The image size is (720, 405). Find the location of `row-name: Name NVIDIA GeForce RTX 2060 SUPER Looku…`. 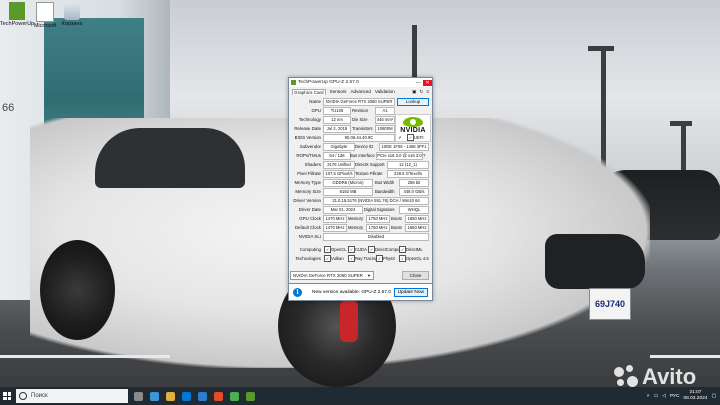

row-name: Name NVIDIA GeForce RTX 2060 SUPER Looku… is located at coordinates (360, 101).